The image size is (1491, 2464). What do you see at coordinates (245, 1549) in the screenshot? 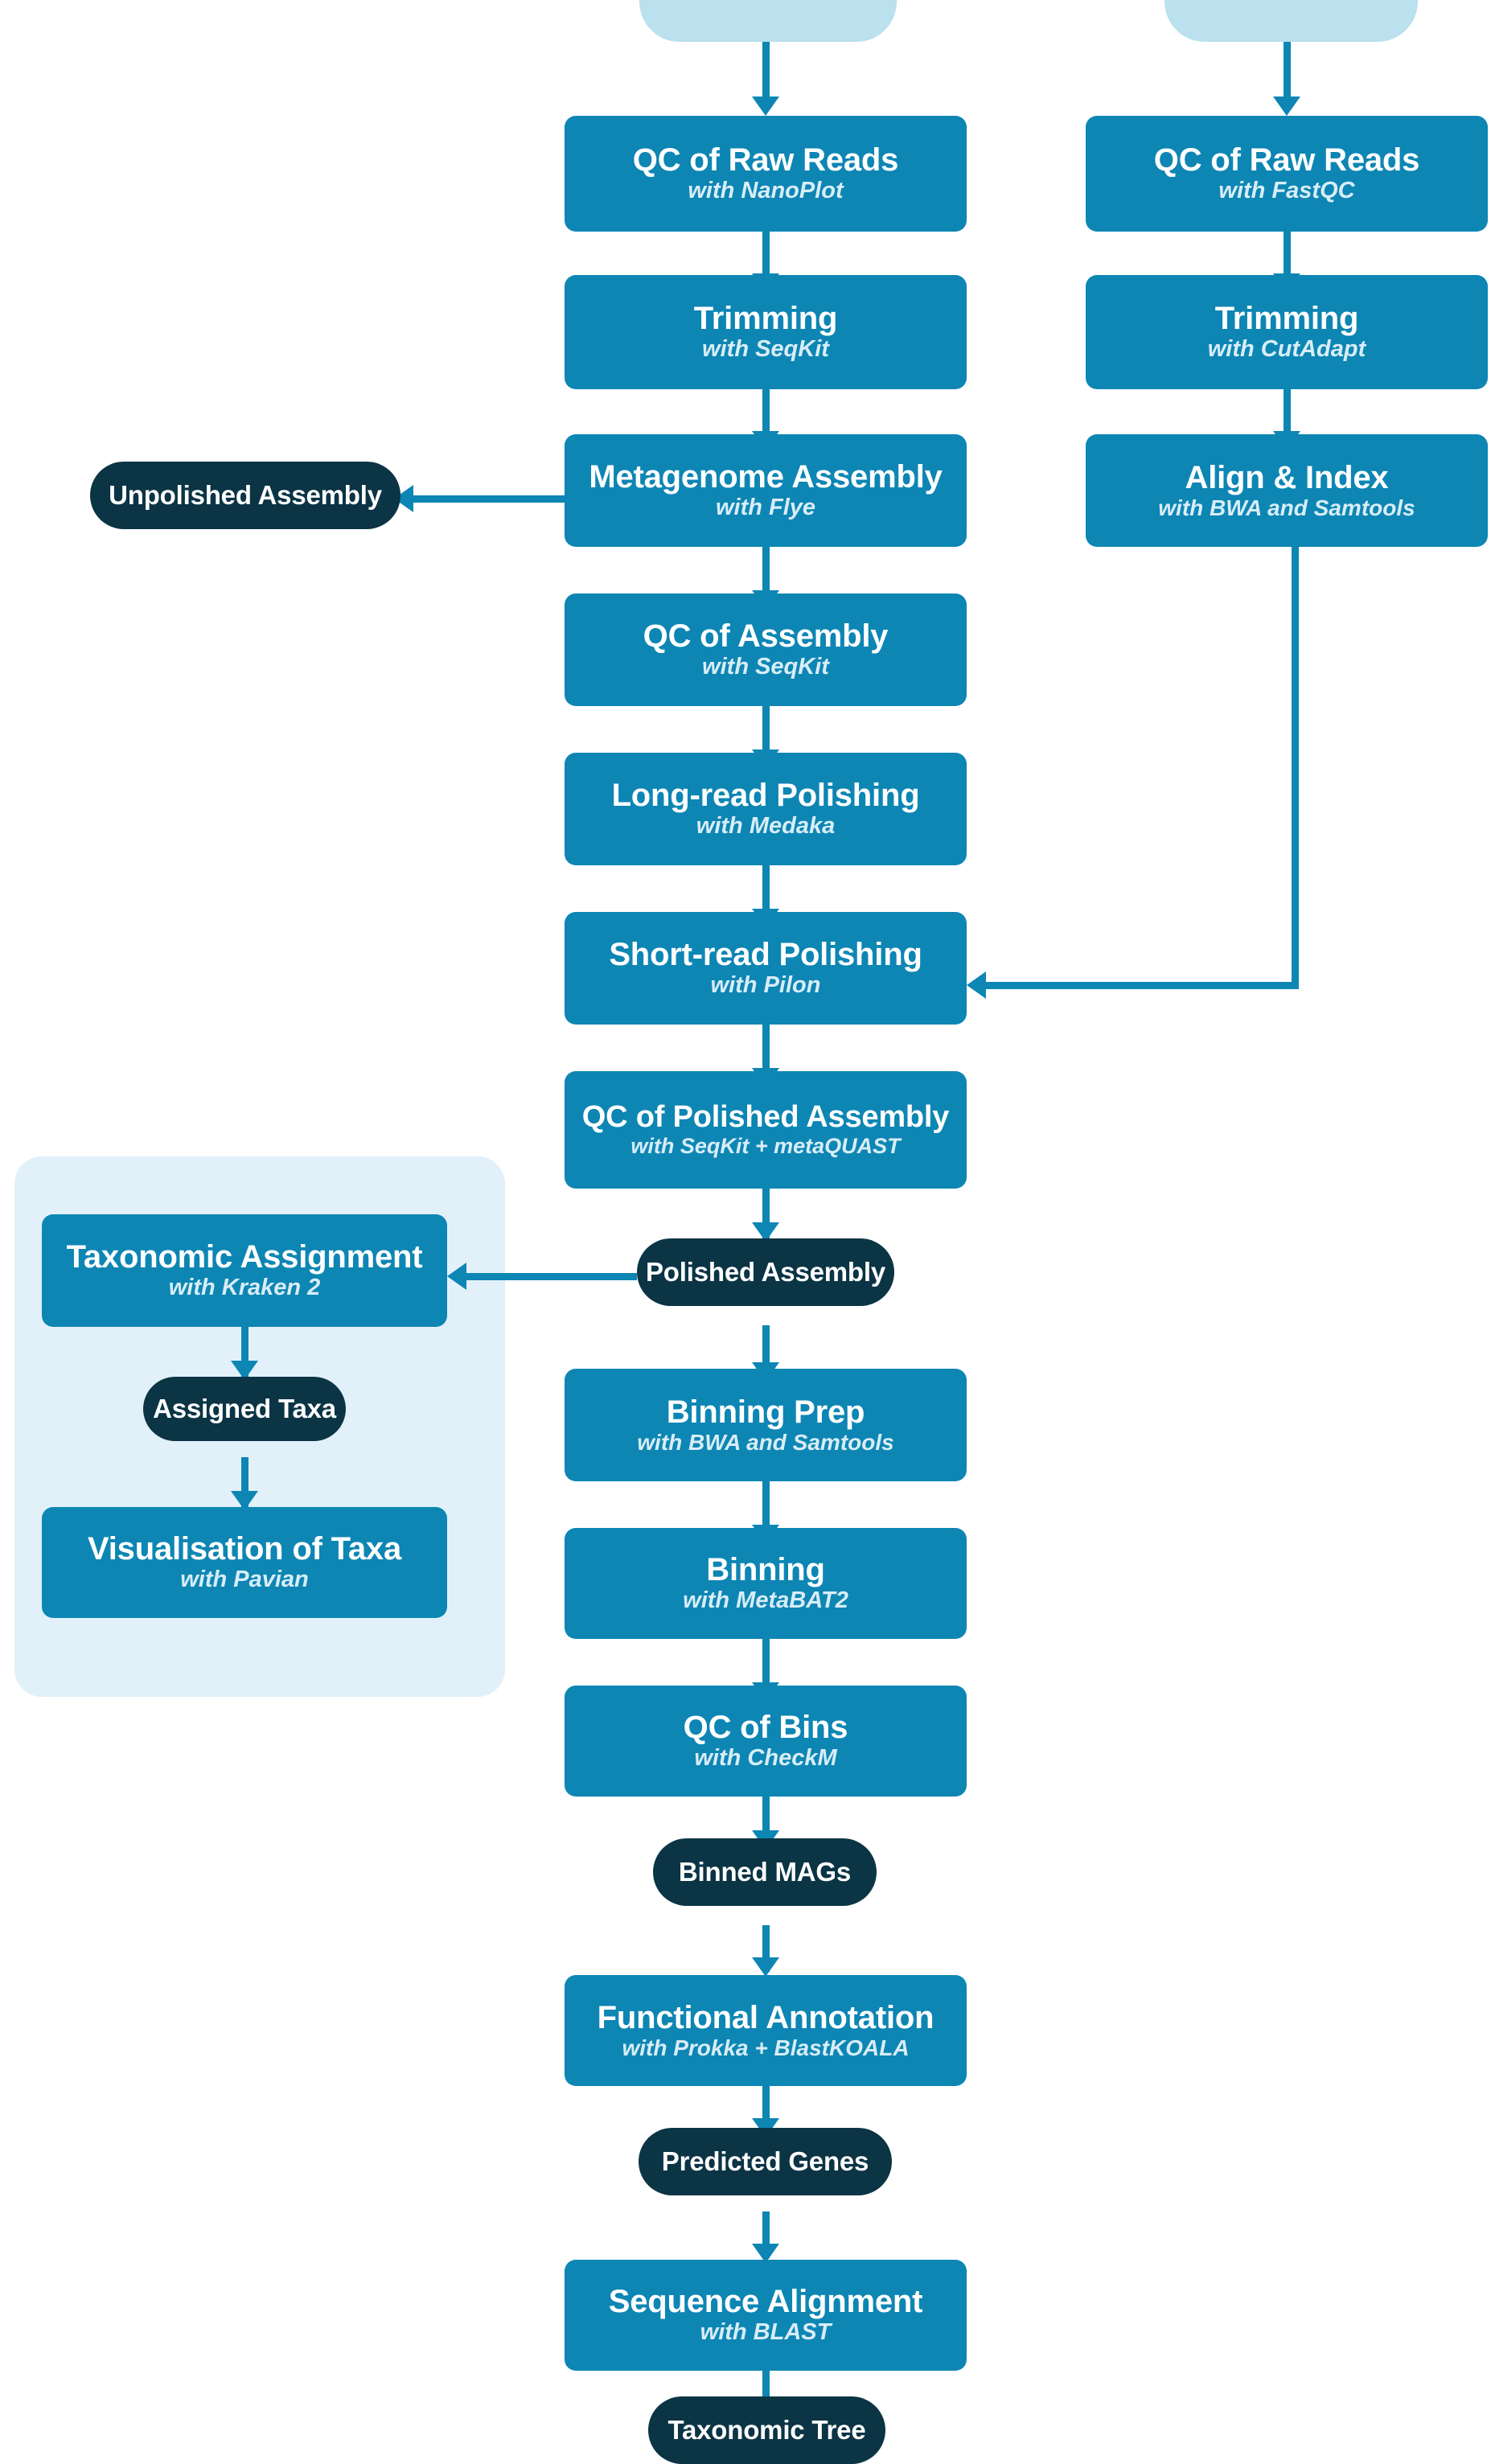
I see `process-title: Visualisation of Taxa` at bounding box center [245, 1549].